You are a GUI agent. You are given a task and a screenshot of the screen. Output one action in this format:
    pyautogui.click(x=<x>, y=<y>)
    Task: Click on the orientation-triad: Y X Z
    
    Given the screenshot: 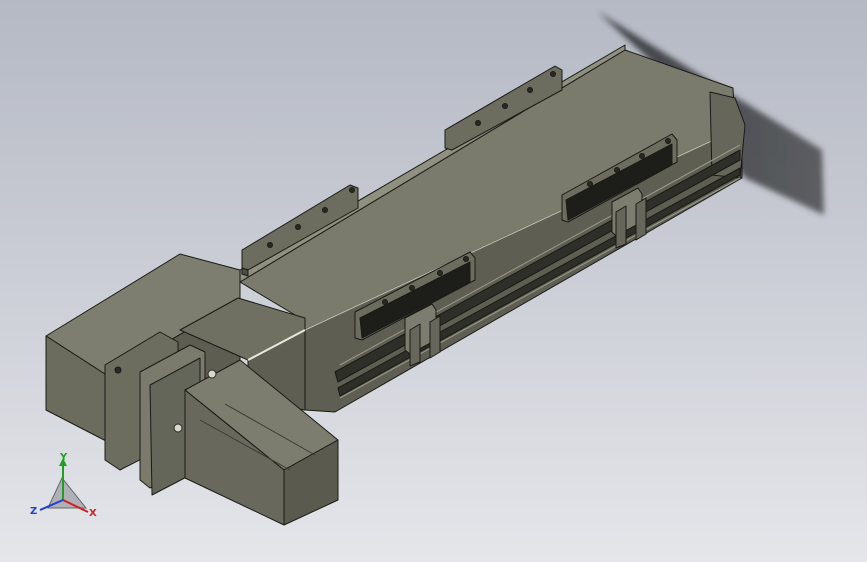 What is the action you would take?
    pyautogui.click(x=63, y=485)
    